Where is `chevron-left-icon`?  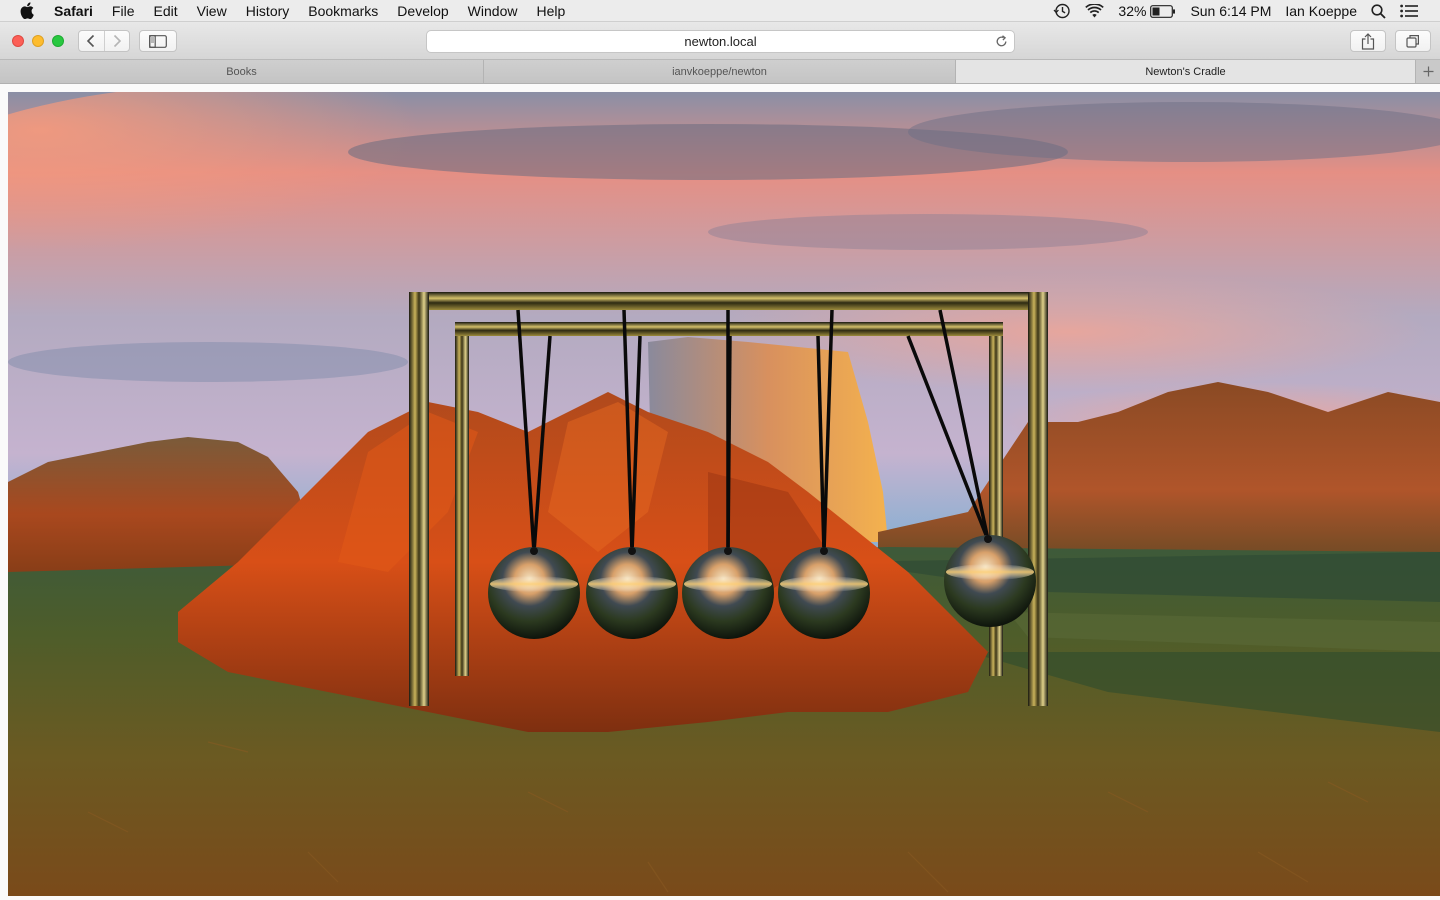
chevron-left-icon is located at coordinates (91, 41).